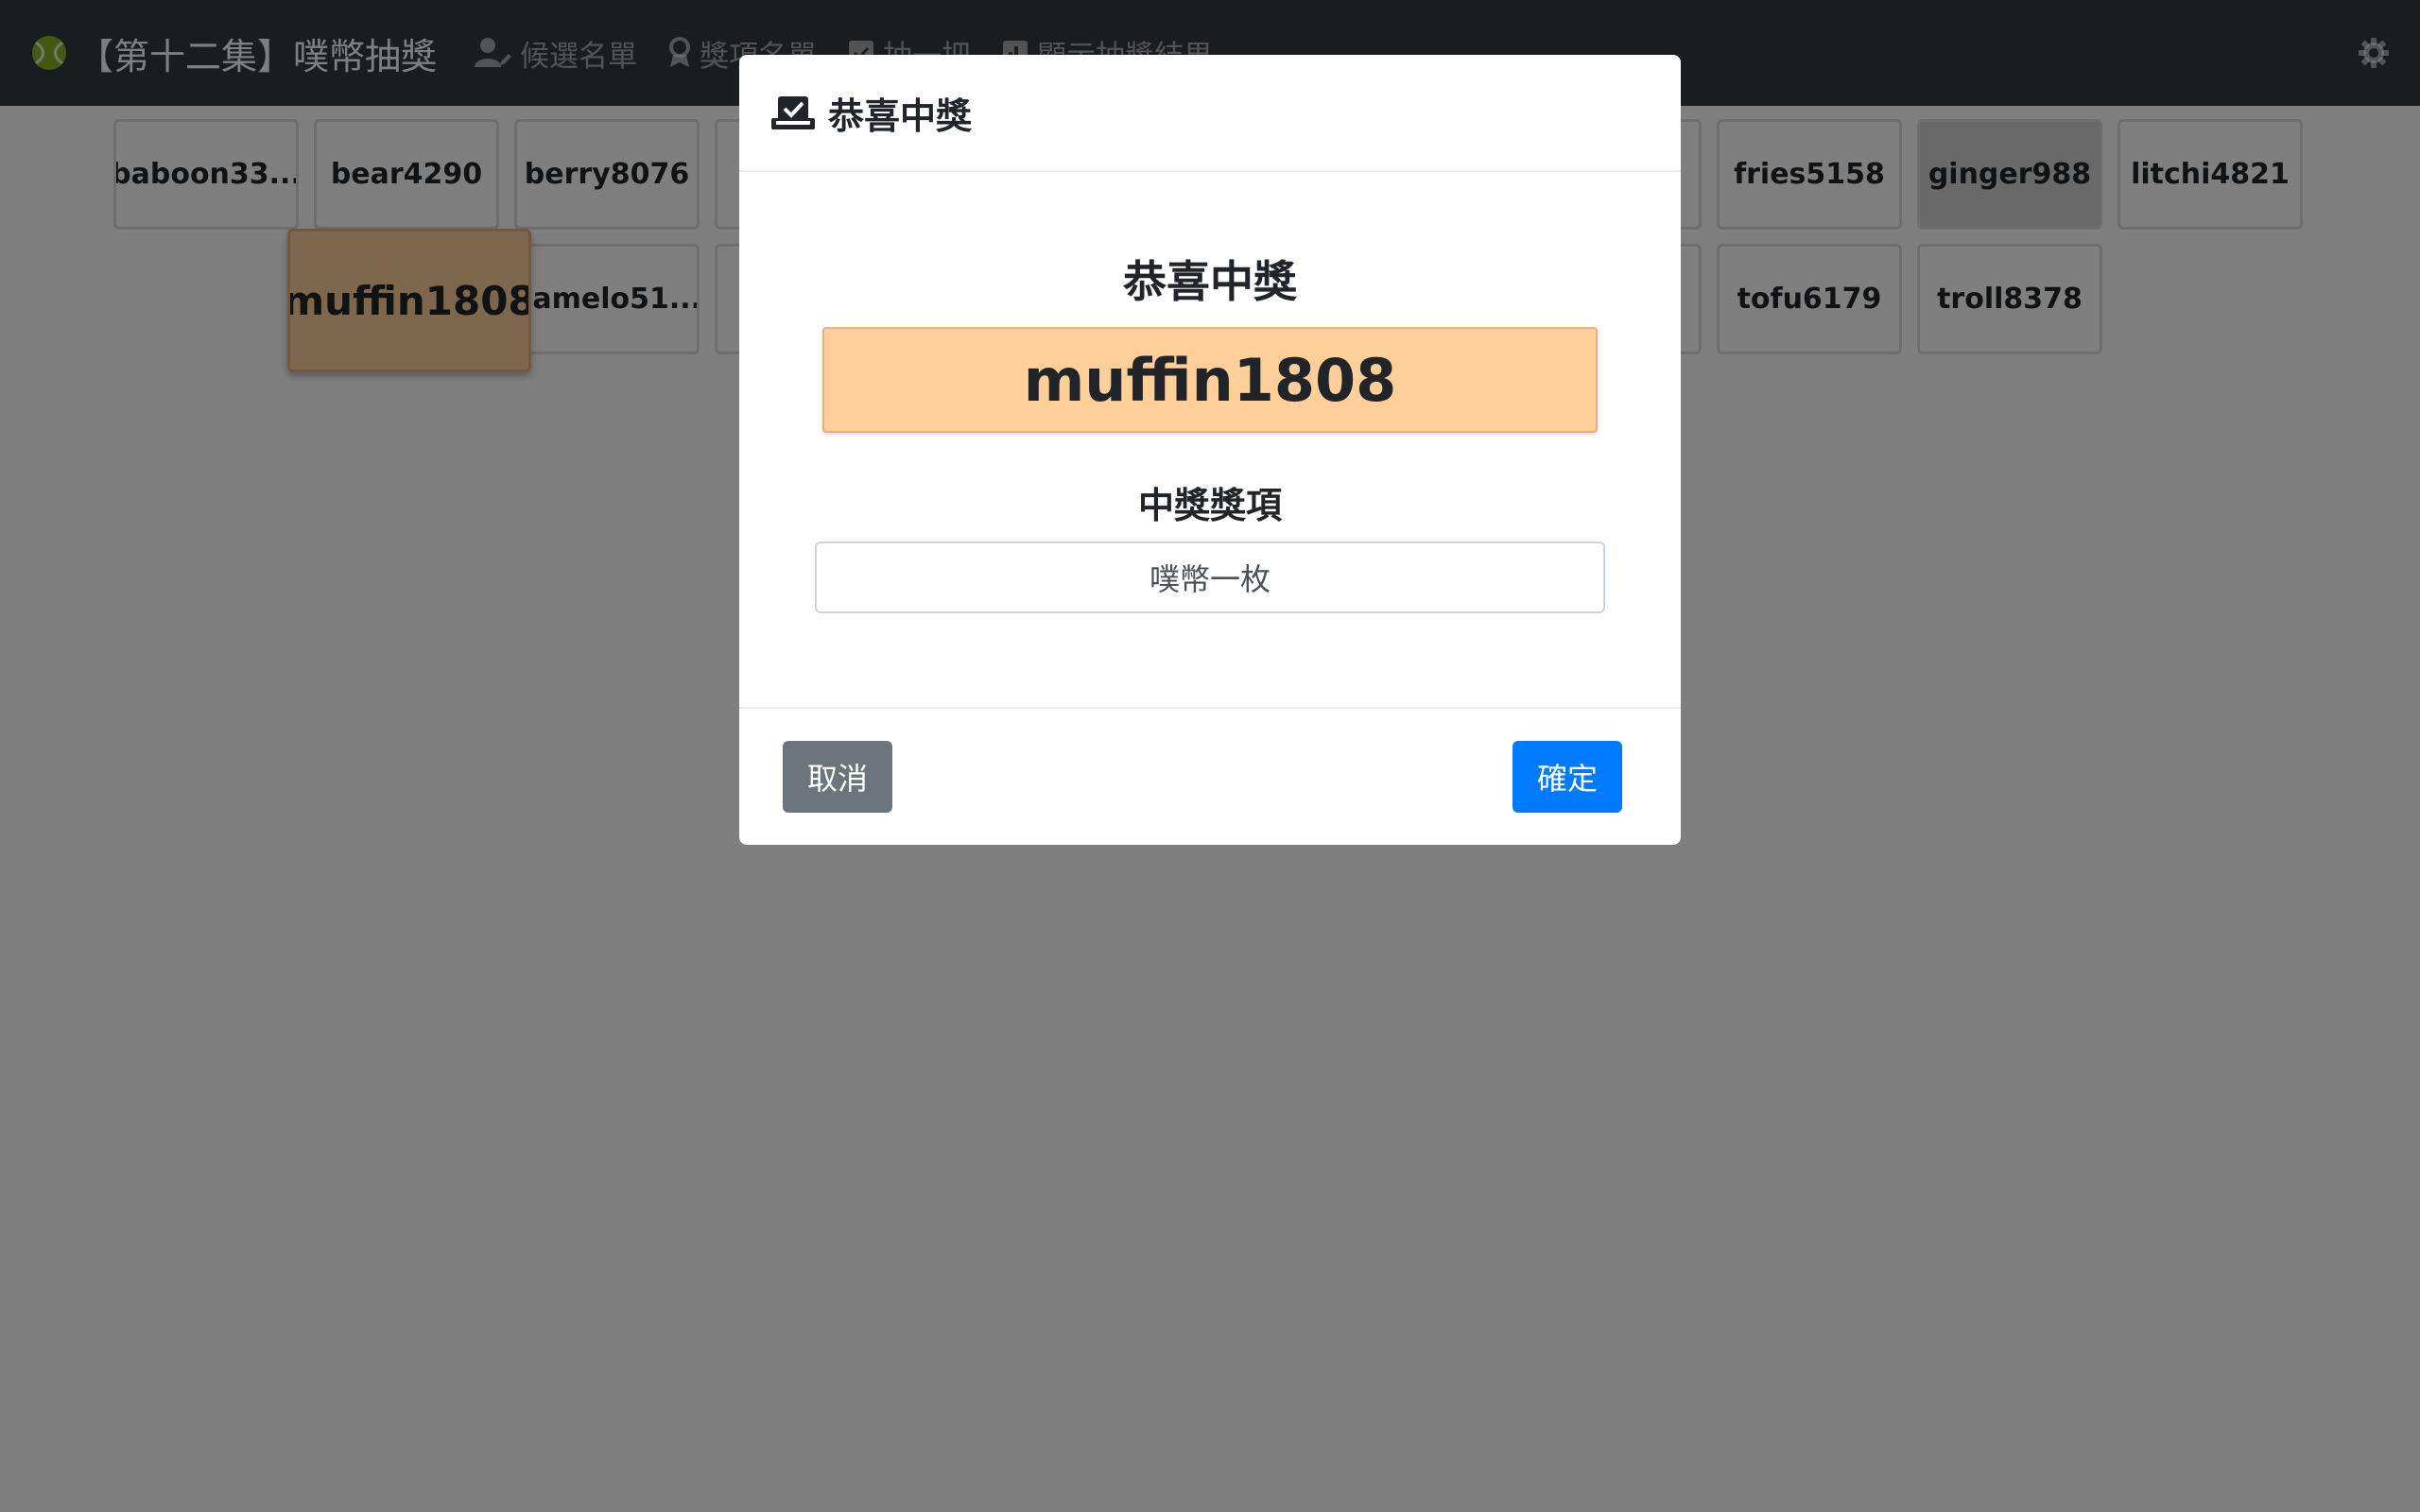  I want to click on prize-label: 中獎獎項, so click(1210, 505).